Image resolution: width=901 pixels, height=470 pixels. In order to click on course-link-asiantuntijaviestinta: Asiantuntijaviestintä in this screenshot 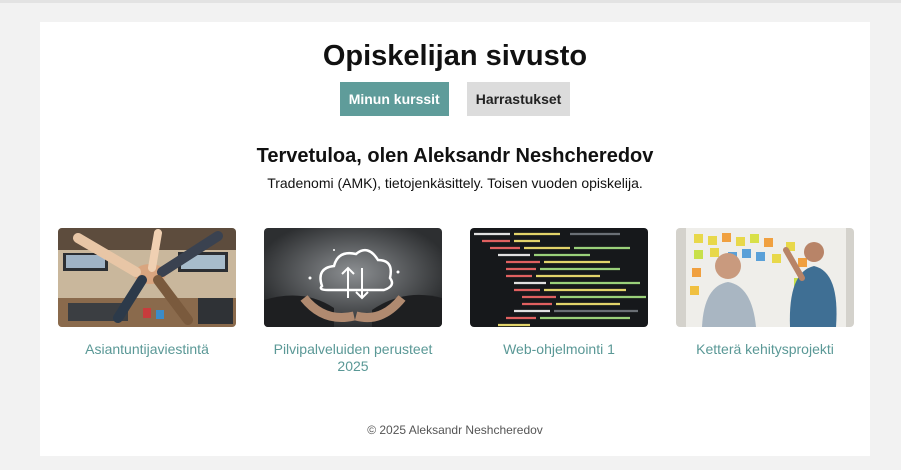, I will do `click(147, 349)`.